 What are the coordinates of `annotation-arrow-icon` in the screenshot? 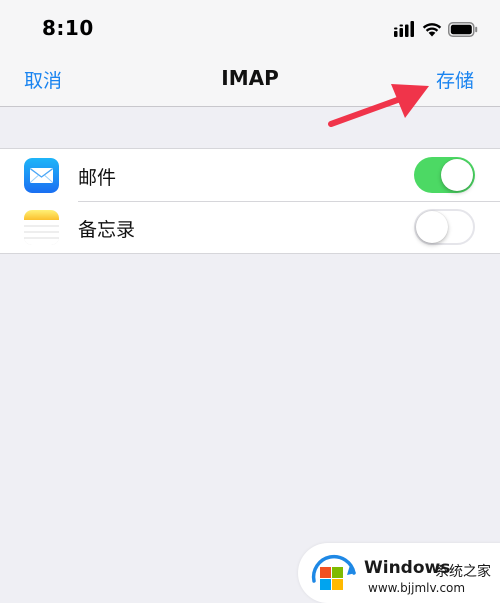 It's located at (380, 107).